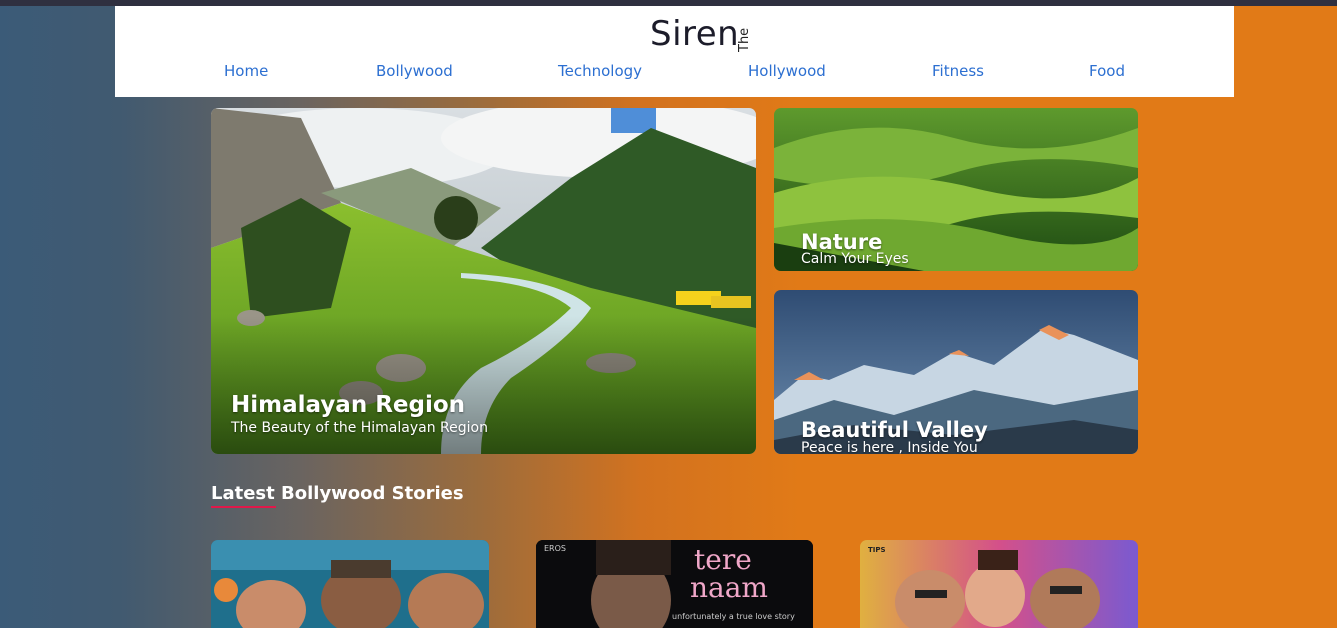 The image size is (1337, 628). I want to click on nav-link-bollywood: Bollywood, so click(414, 71).